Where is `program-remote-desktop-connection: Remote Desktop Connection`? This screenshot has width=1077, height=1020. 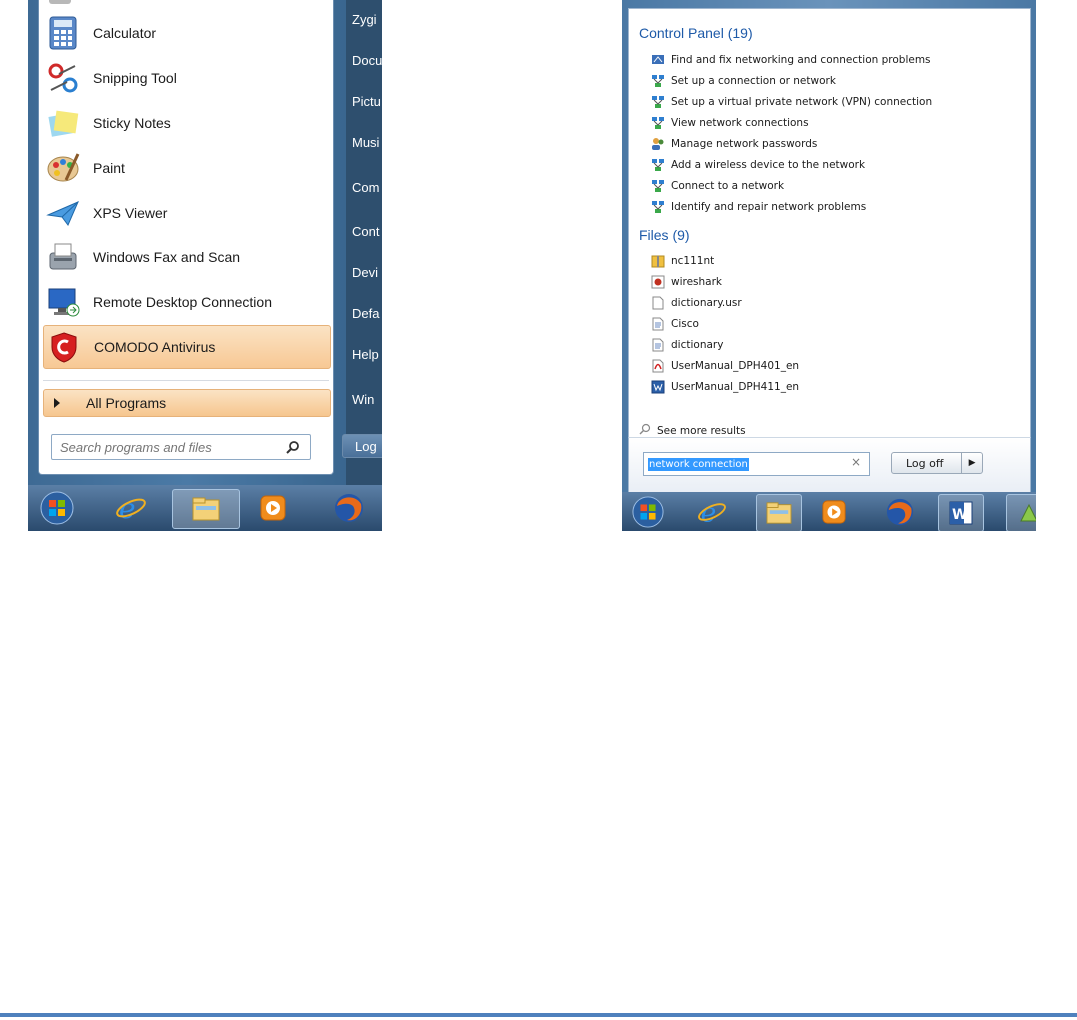 program-remote-desktop-connection: Remote Desktop Connection is located at coordinates (186, 302).